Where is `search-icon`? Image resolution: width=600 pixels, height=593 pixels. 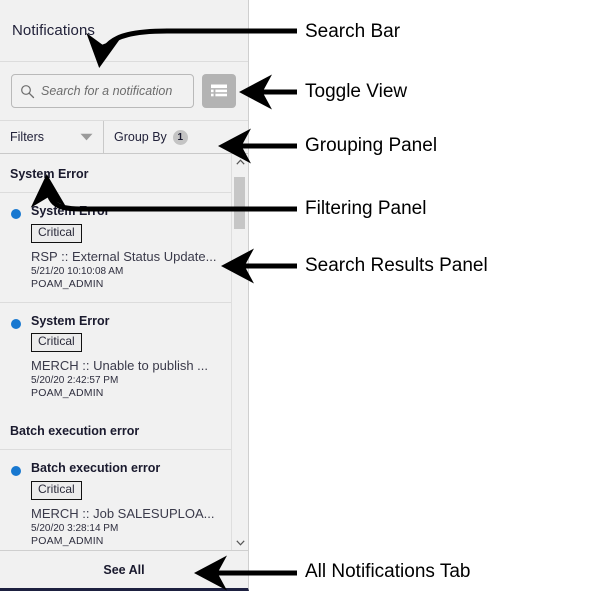 search-icon is located at coordinates (28, 91).